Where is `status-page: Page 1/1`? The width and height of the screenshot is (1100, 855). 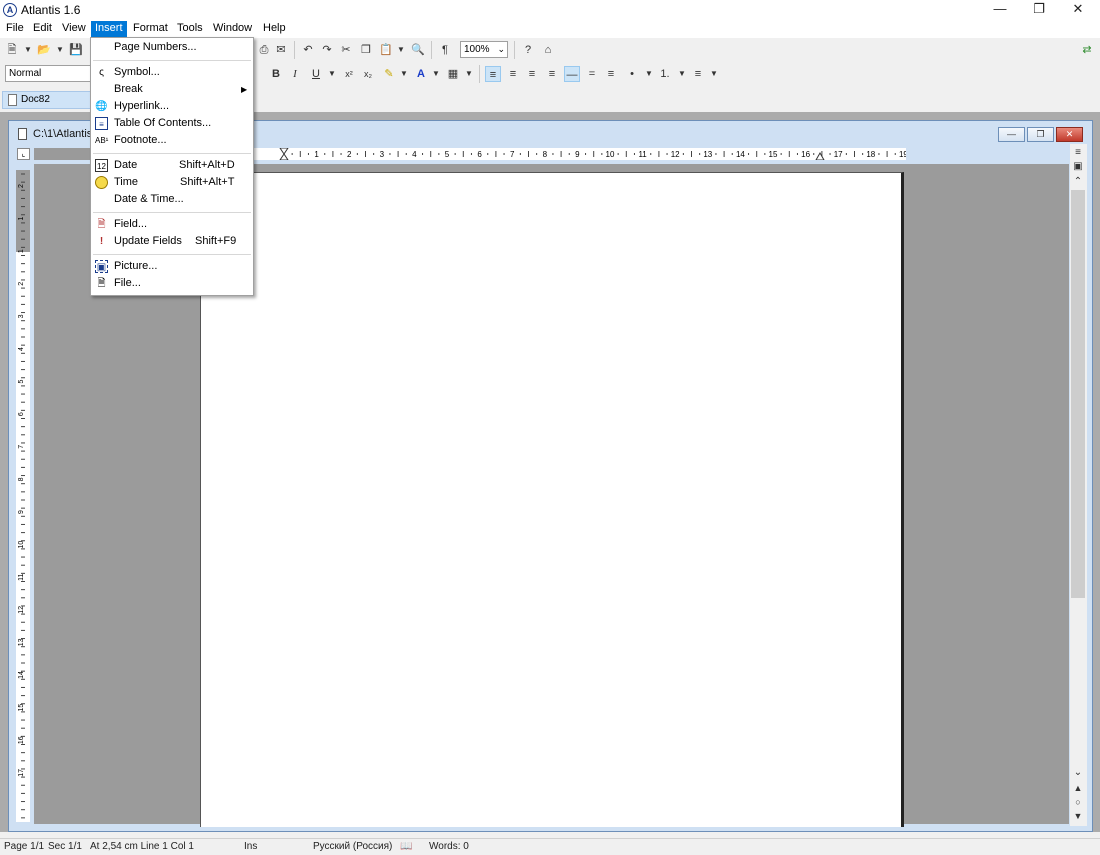 status-page: Page 1/1 is located at coordinates (24, 846).